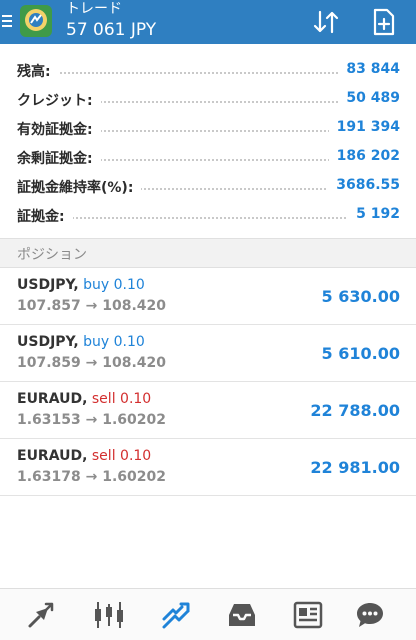  Describe the element at coordinates (109, 615) in the screenshot. I see `chart-icon` at that location.